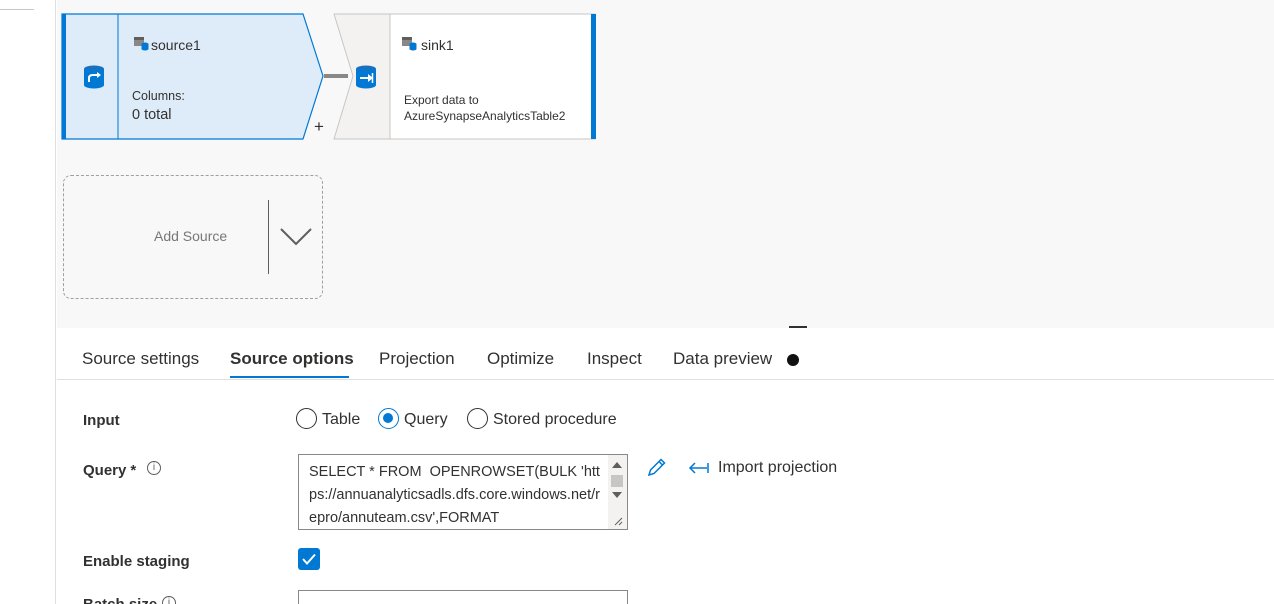 The image size is (1274, 604). What do you see at coordinates (133, 470) in the screenshot?
I see `required-marker: *` at bounding box center [133, 470].